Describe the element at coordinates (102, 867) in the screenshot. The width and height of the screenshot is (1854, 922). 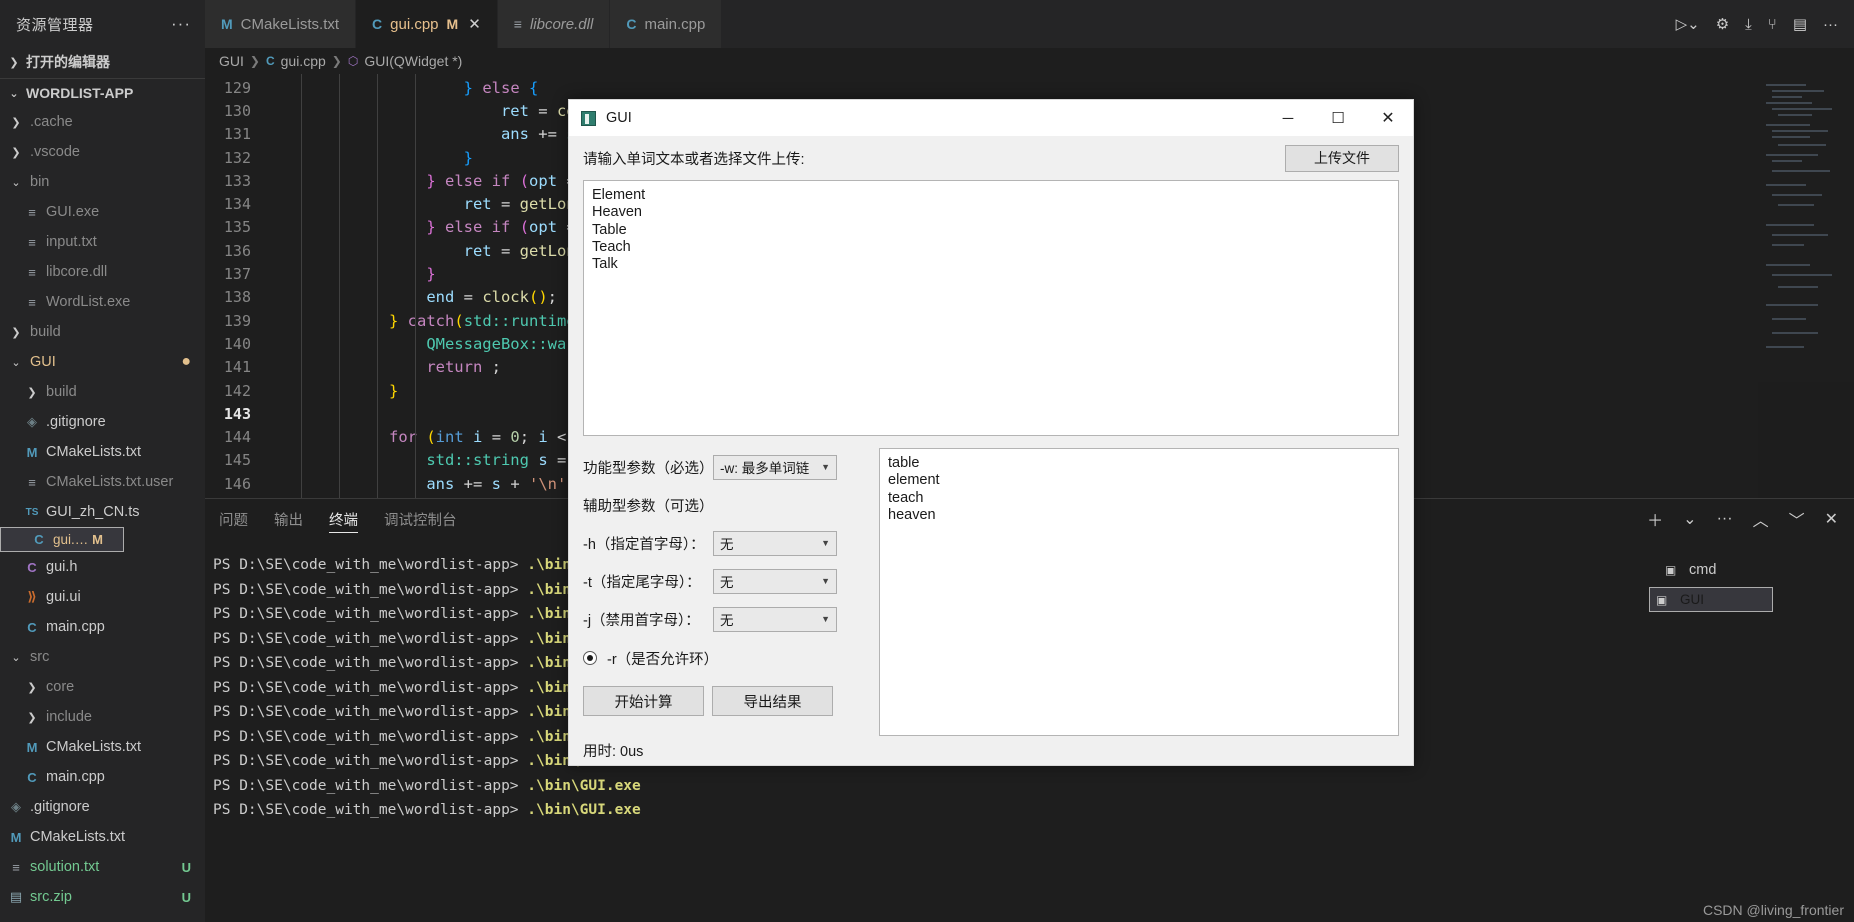
I see `tree-item-solution-txt: ≡ solution.txt U` at that location.